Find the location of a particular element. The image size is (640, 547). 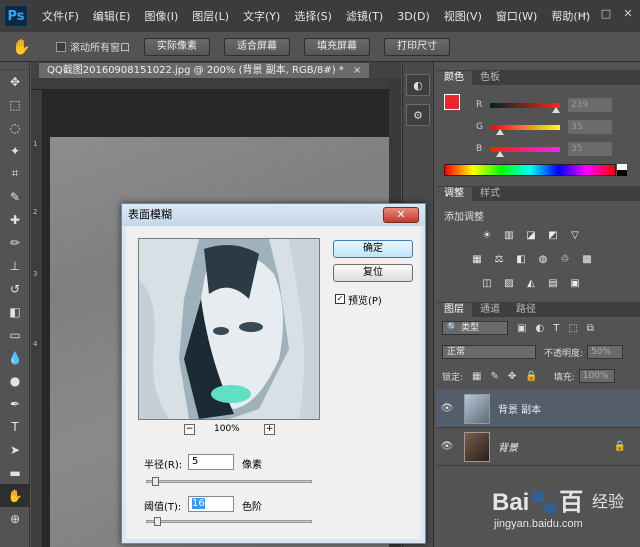

black-white-icon: ◧ is located at coordinates (521, 260).